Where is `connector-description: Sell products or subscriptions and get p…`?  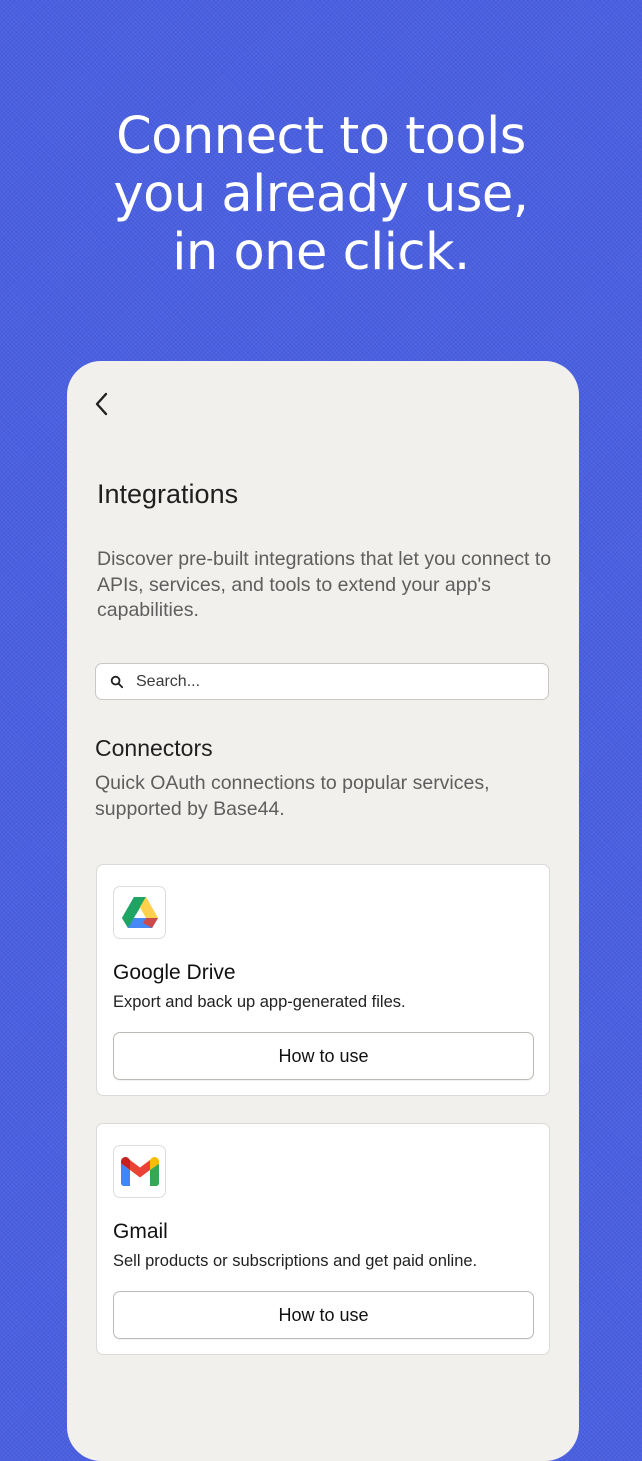 connector-description: Sell products or subscriptions and get p… is located at coordinates (295, 1261).